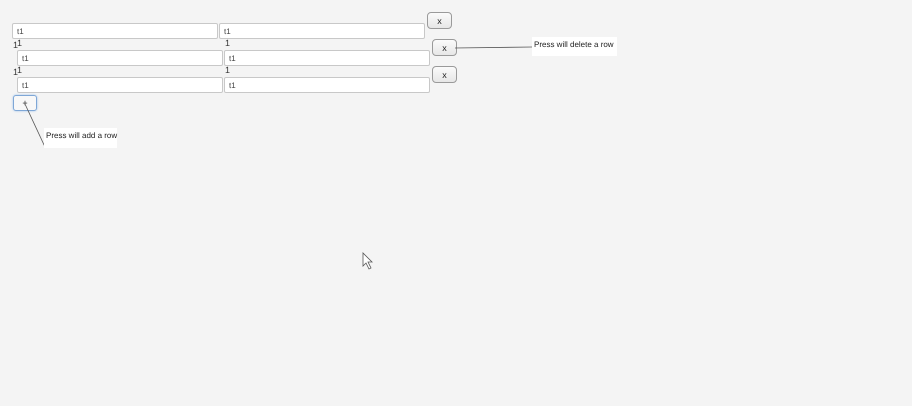 The height and width of the screenshot is (406, 912). Describe the element at coordinates (35, 126) in the screenshot. I see `leader-line` at that location.